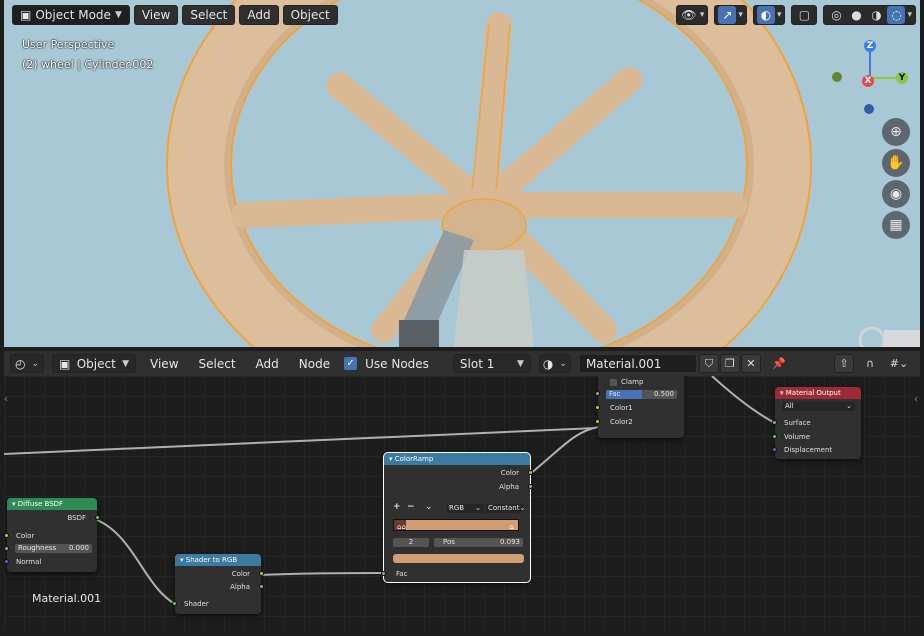 Image resolution: width=924 pixels, height=636 pixels. What do you see at coordinates (868, 81) in the screenshot?
I see `axis-x-icon: X` at bounding box center [868, 81].